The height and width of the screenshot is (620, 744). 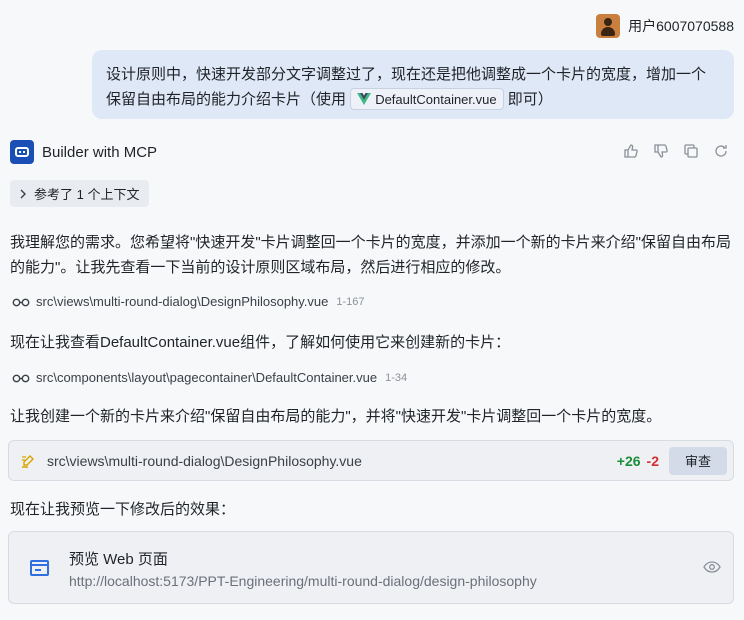 What do you see at coordinates (436, 99) in the screenshot?
I see `file-chip-label: DefaultContainer.vue` at bounding box center [436, 99].